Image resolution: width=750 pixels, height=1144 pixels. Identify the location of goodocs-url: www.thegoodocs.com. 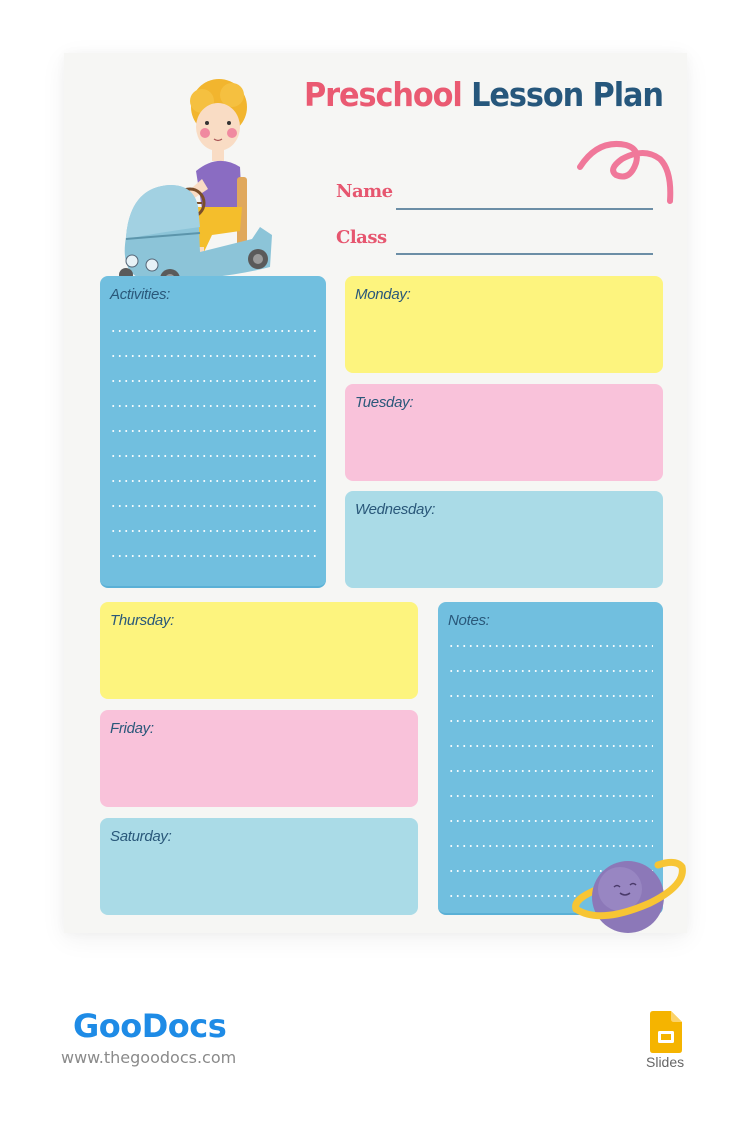
(148, 1057).